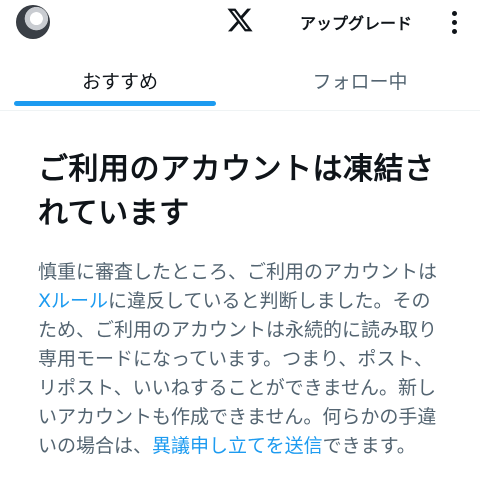 Image resolution: width=480 pixels, height=493 pixels. What do you see at coordinates (73, 301) in the screenshot?
I see `x-rules-link: Xルール` at bounding box center [73, 301].